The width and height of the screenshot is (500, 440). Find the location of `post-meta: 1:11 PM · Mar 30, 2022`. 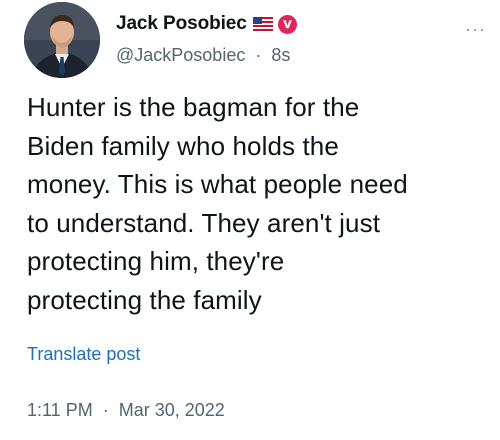

post-meta: 1:11 PM · Mar 30, 2022 is located at coordinates (126, 410).